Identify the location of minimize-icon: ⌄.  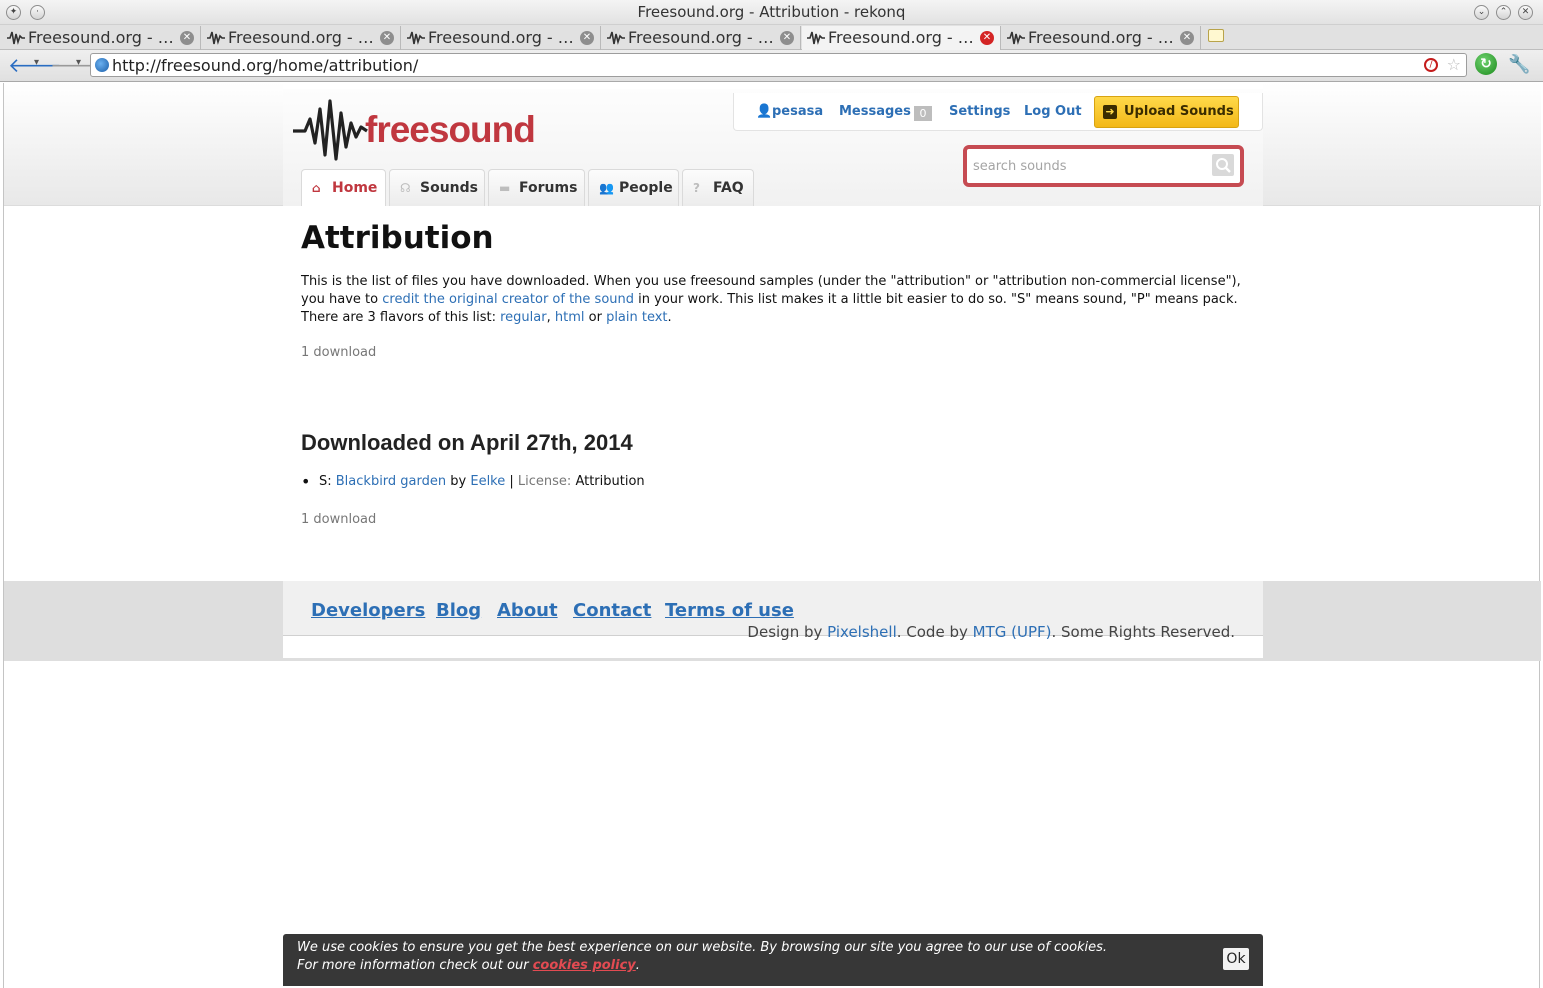
(1481, 12).